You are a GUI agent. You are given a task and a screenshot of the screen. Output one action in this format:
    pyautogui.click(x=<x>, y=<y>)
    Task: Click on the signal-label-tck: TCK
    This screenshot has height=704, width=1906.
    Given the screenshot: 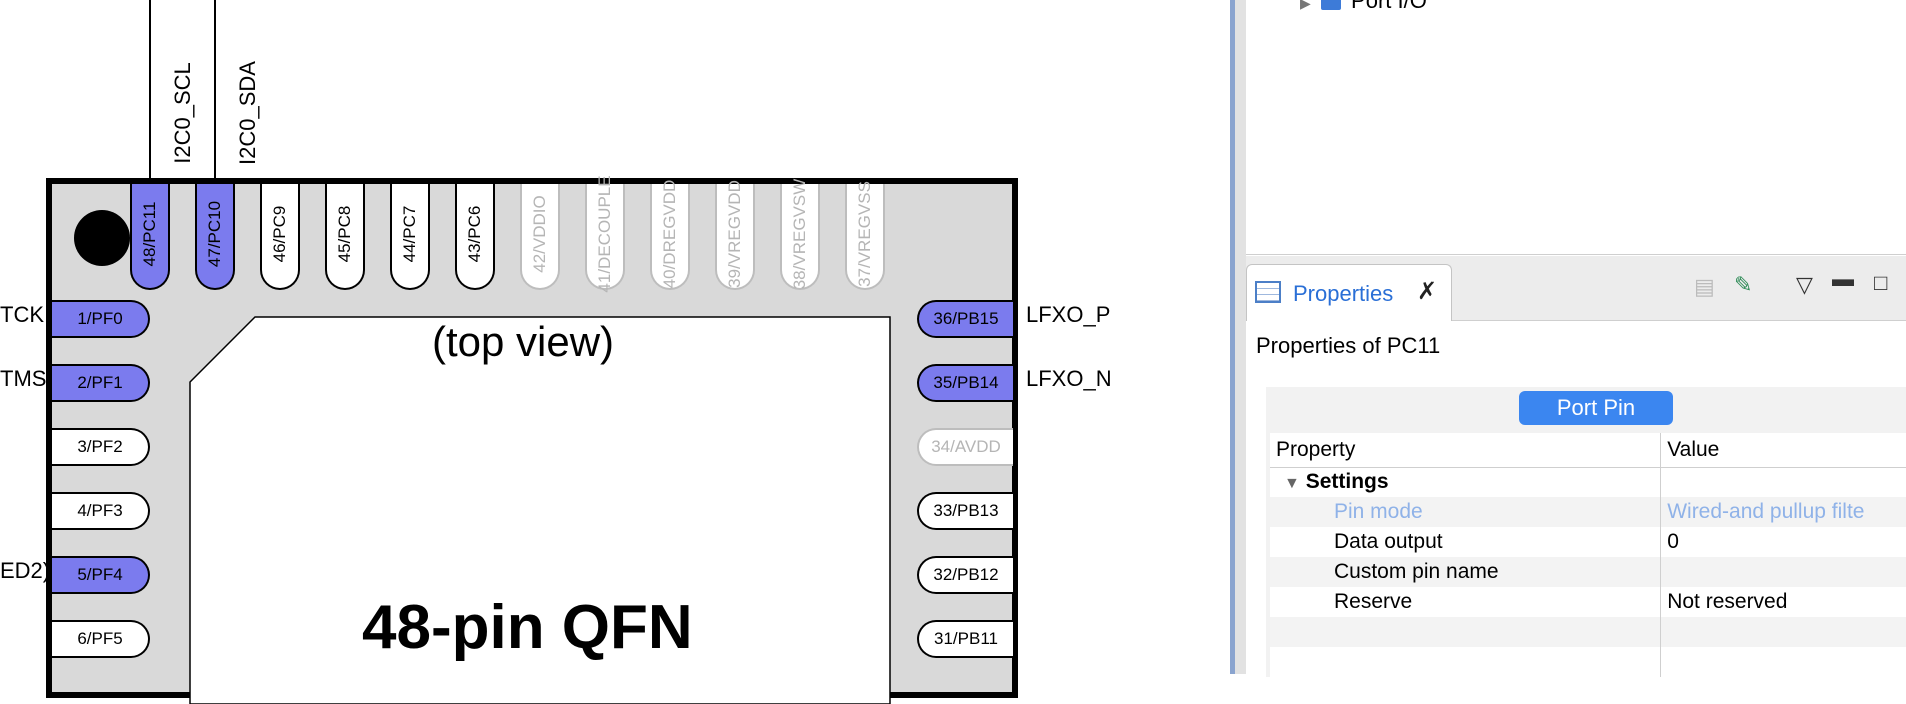 What is the action you would take?
    pyautogui.click(x=22, y=314)
    